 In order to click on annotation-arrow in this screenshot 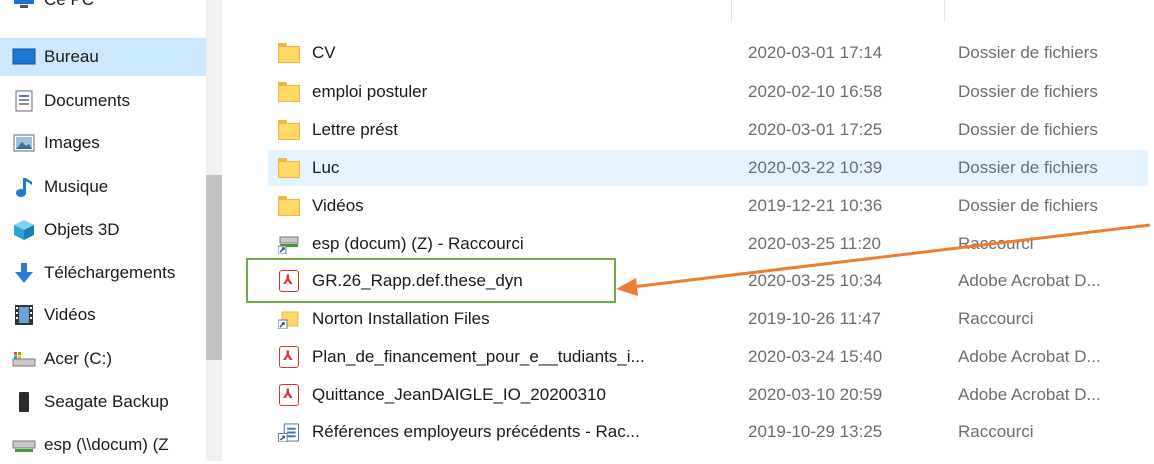, I will do `click(883, 259)`.